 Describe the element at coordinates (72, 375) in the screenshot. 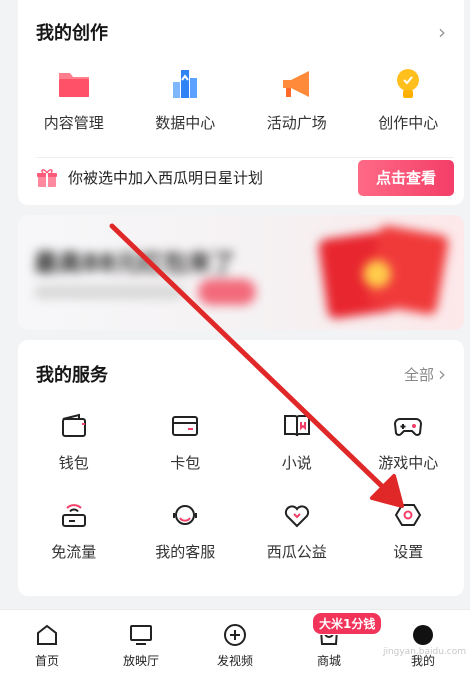

I see `services-title: 我的服务` at that location.